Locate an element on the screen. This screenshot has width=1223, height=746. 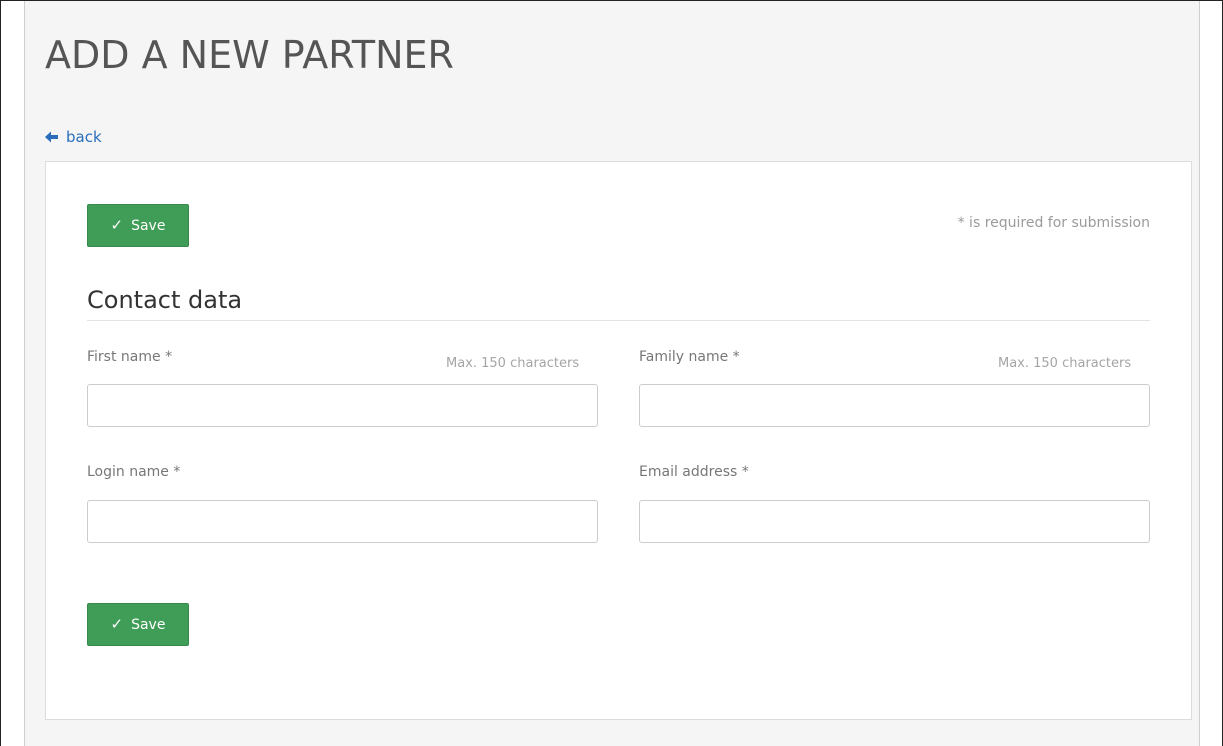
back-link-label: back is located at coordinates (84, 137).